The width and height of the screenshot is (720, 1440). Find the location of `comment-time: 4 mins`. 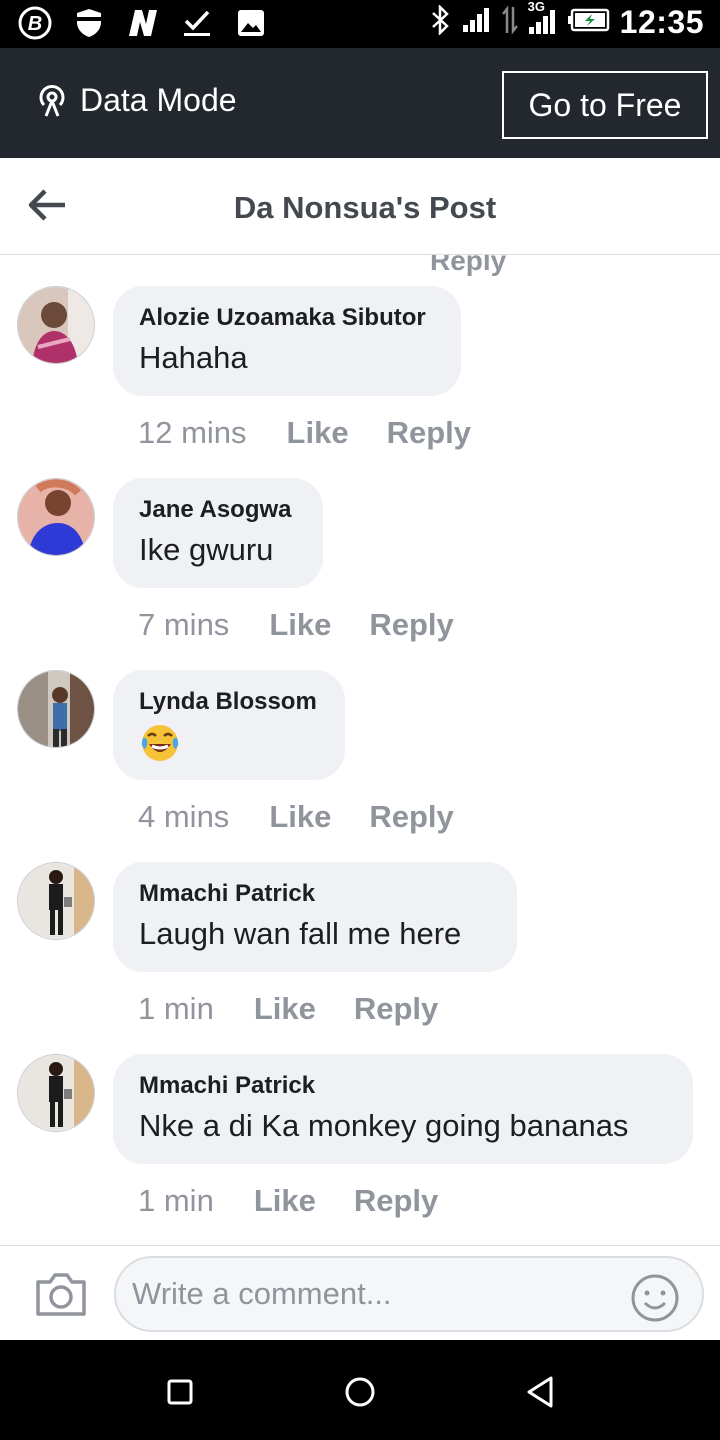

comment-time: 4 mins is located at coordinates (183, 817).